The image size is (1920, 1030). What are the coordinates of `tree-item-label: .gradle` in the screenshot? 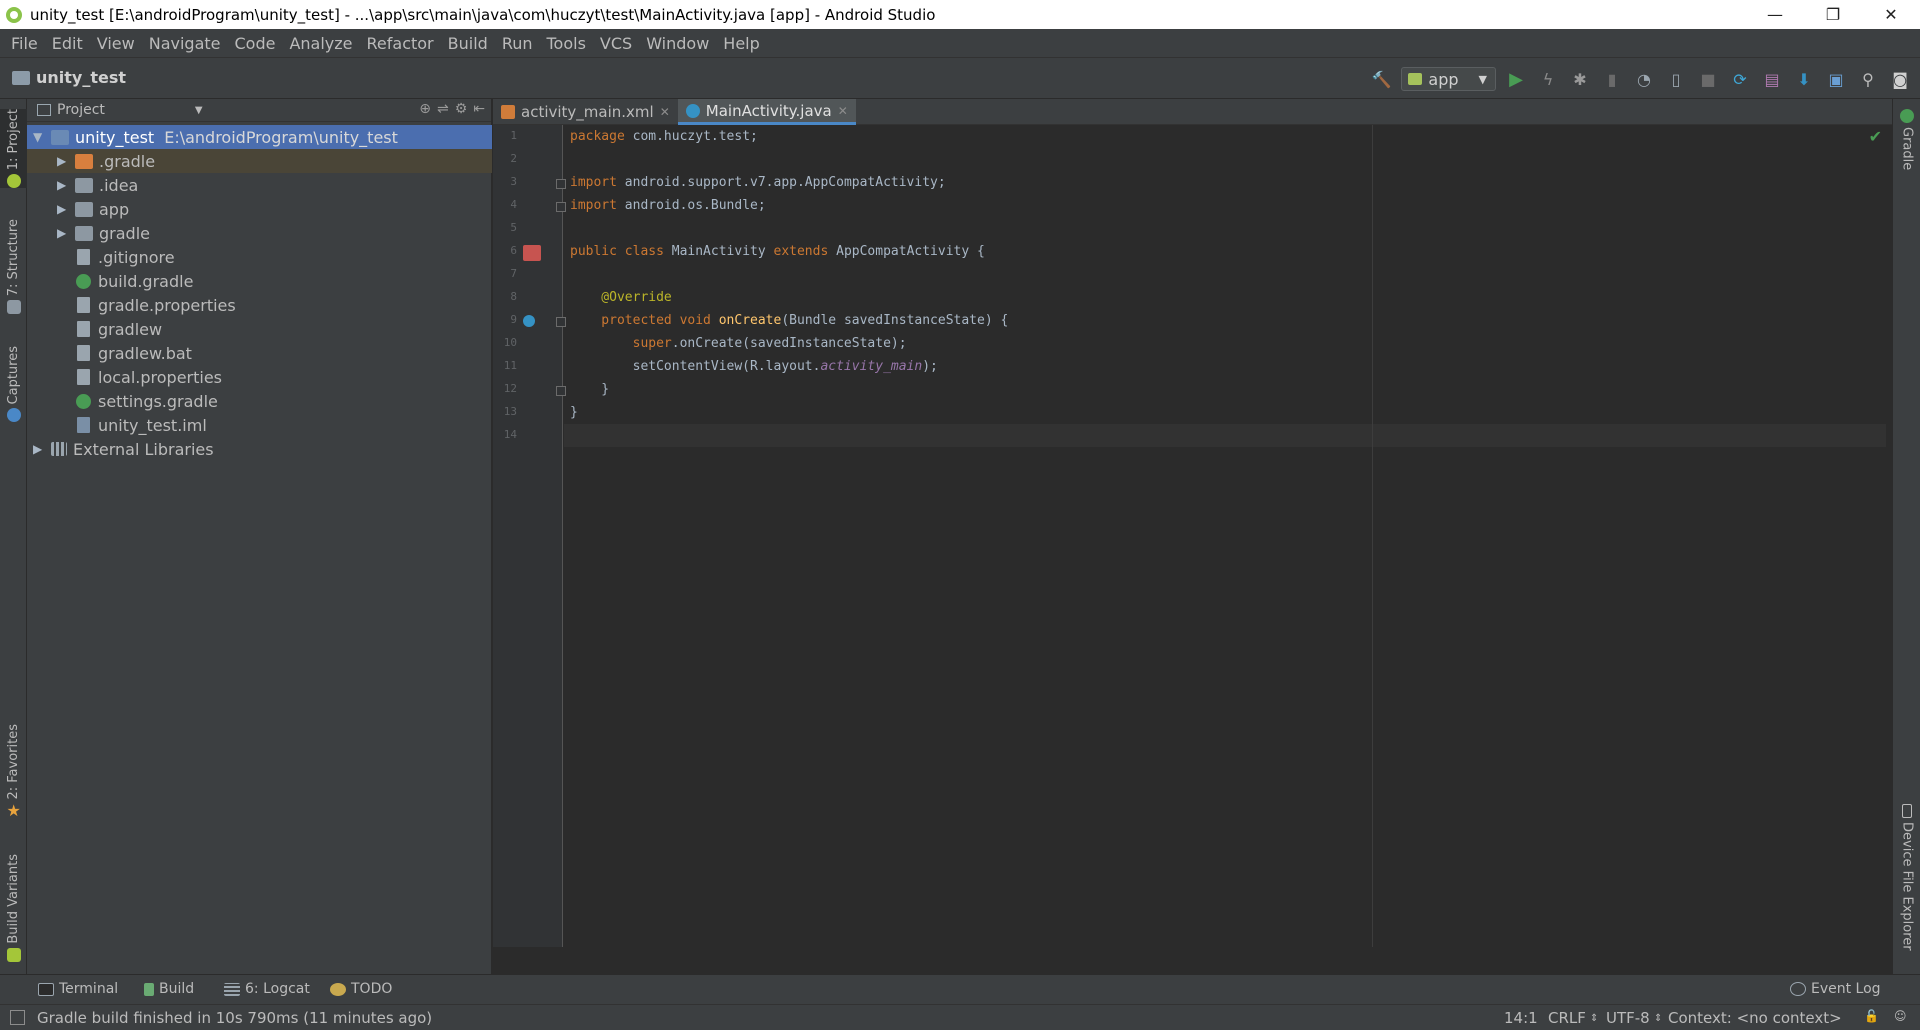 It's located at (127, 161).